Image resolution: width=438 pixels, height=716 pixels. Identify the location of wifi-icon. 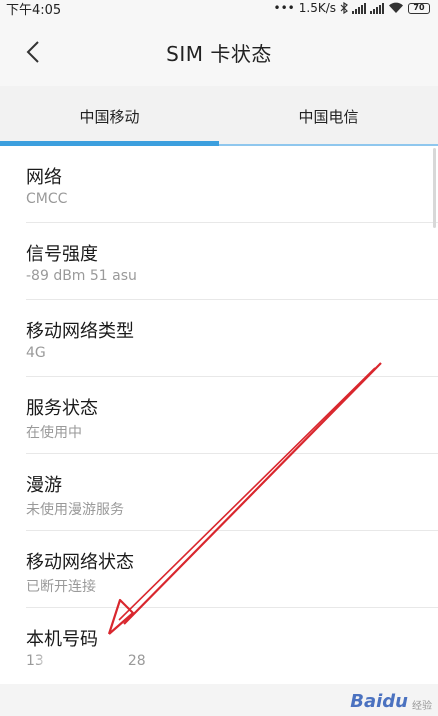
(396, 8).